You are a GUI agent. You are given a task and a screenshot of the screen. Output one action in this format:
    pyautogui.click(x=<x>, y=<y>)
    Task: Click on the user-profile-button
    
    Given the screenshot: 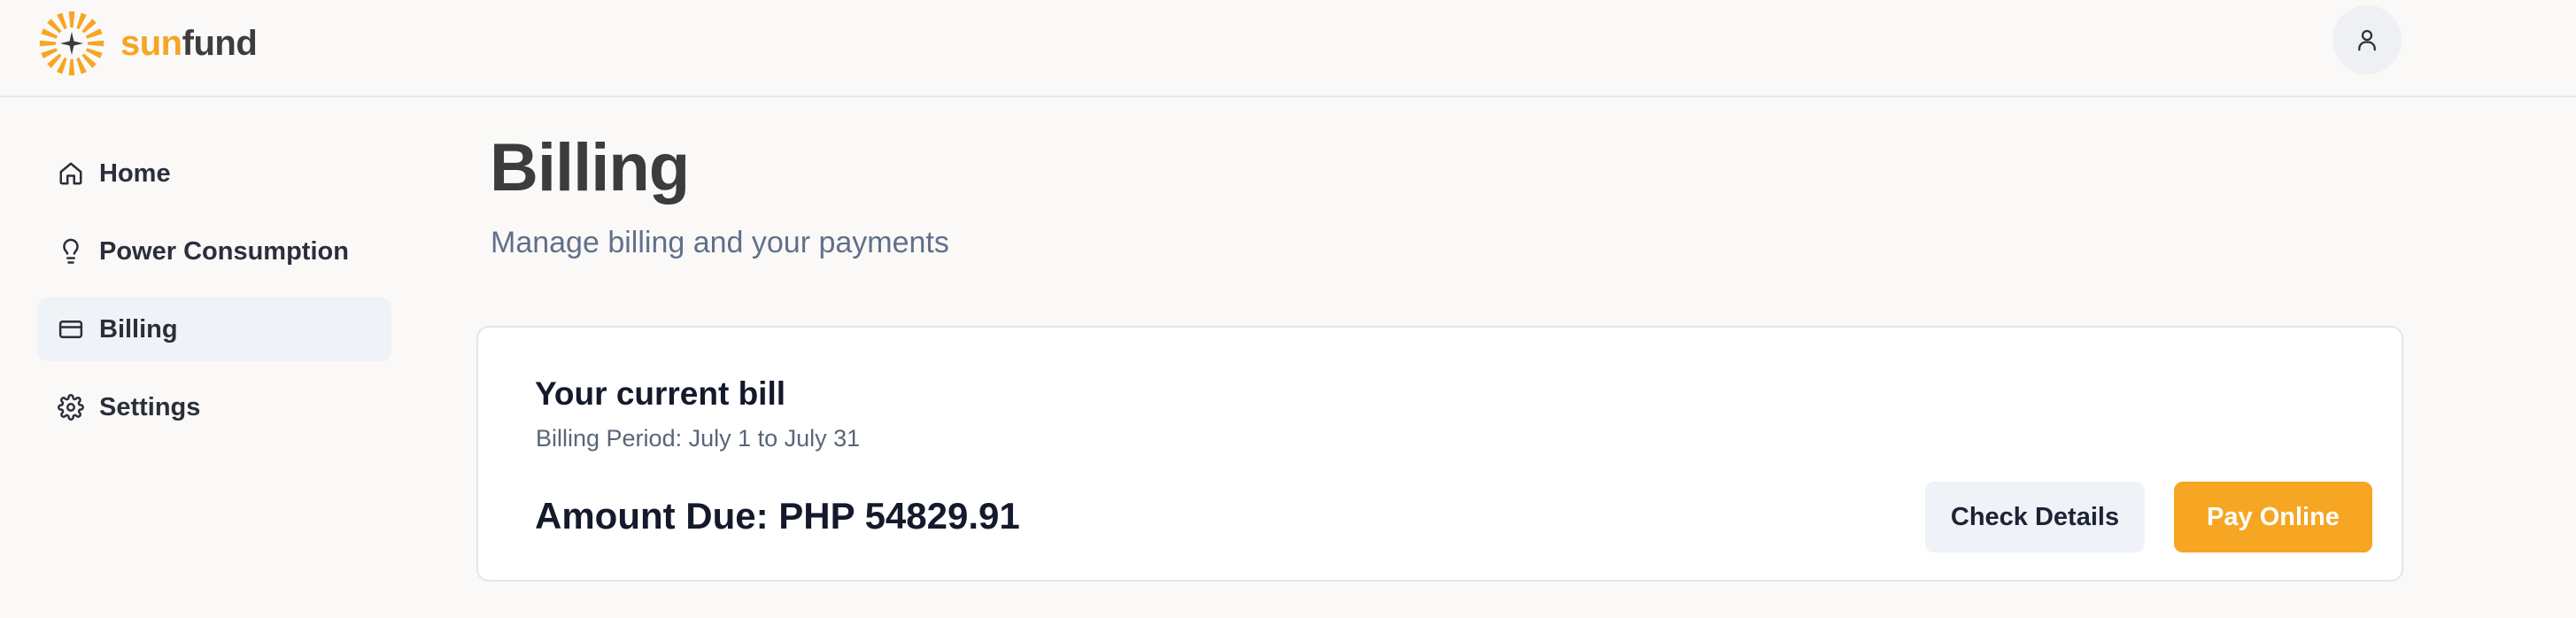 What is the action you would take?
    pyautogui.click(x=2367, y=39)
    